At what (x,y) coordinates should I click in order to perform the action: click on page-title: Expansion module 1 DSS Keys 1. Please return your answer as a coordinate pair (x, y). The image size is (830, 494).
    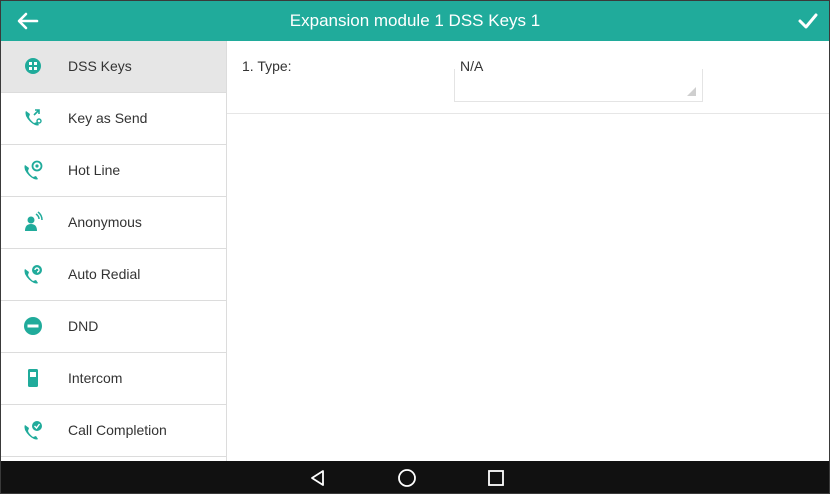
    Looking at the image, I should click on (415, 20).